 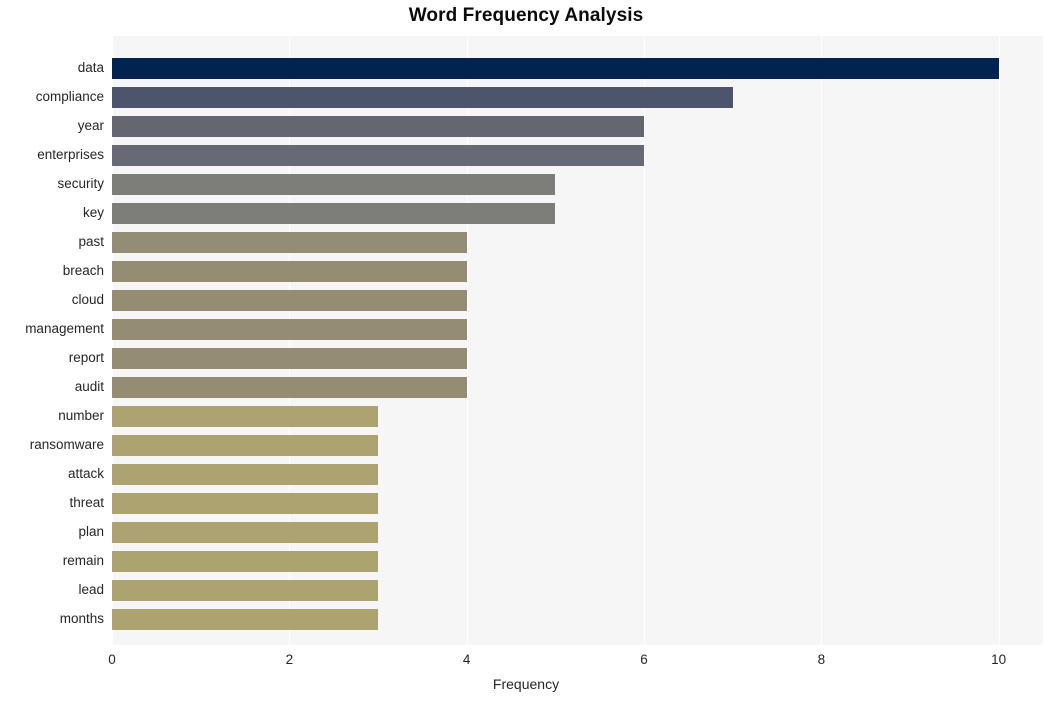 What do you see at coordinates (85, 474) in the screenshot?
I see `y-tick-label-attack: attack` at bounding box center [85, 474].